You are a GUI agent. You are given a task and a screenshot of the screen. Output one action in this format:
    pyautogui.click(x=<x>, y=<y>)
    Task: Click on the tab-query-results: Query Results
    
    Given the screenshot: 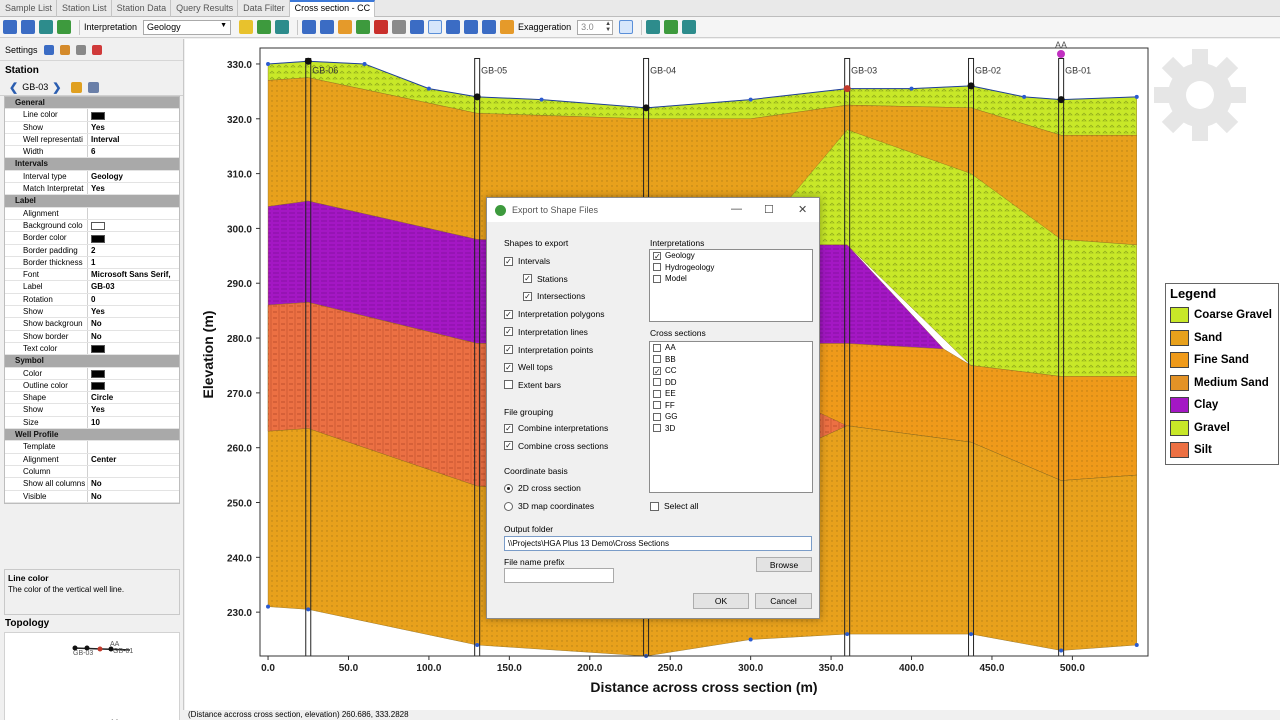 What is the action you would take?
    pyautogui.click(x=205, y=8)
    